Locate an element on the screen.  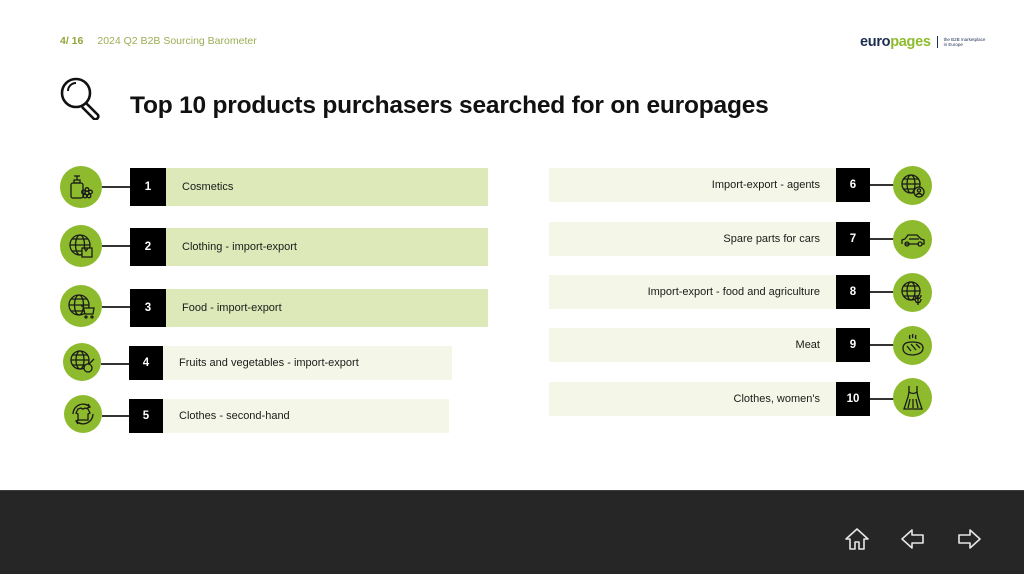
rank-box: 10 is located at coordinates (853, 399).